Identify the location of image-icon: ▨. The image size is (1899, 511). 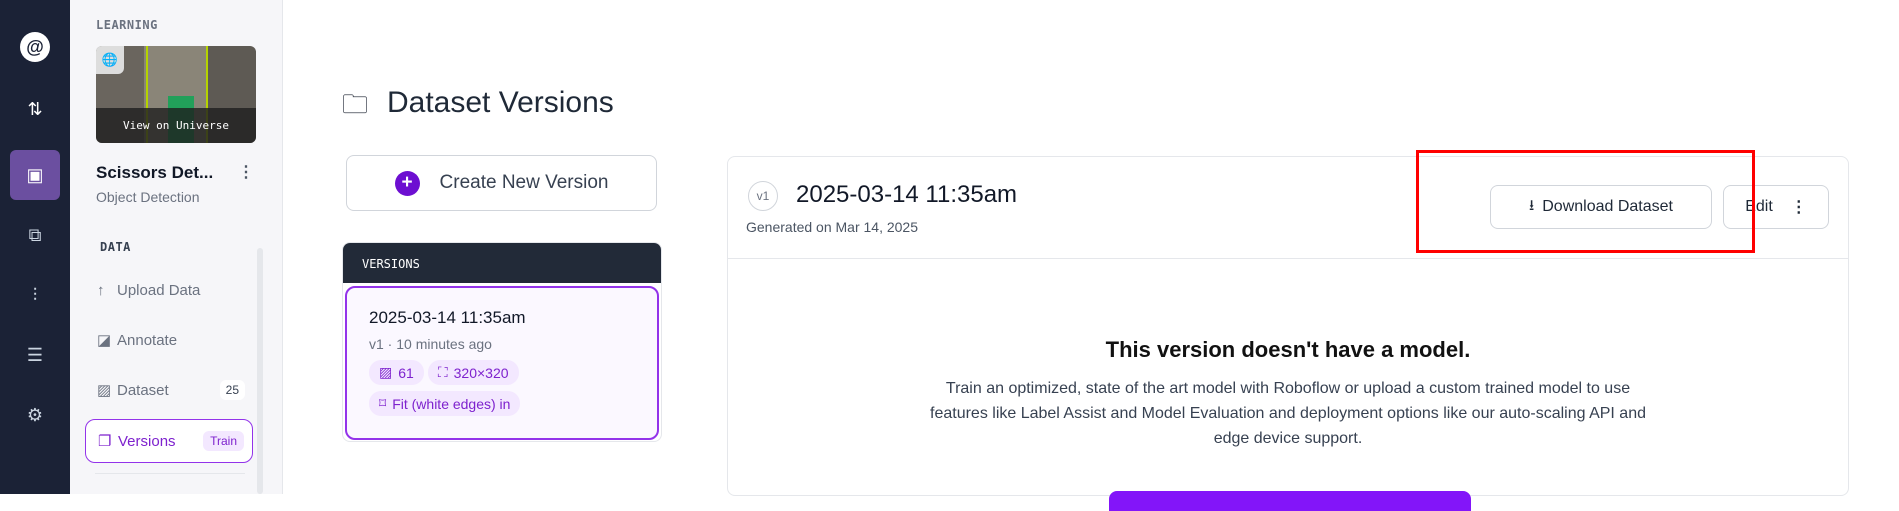
(386, 372).